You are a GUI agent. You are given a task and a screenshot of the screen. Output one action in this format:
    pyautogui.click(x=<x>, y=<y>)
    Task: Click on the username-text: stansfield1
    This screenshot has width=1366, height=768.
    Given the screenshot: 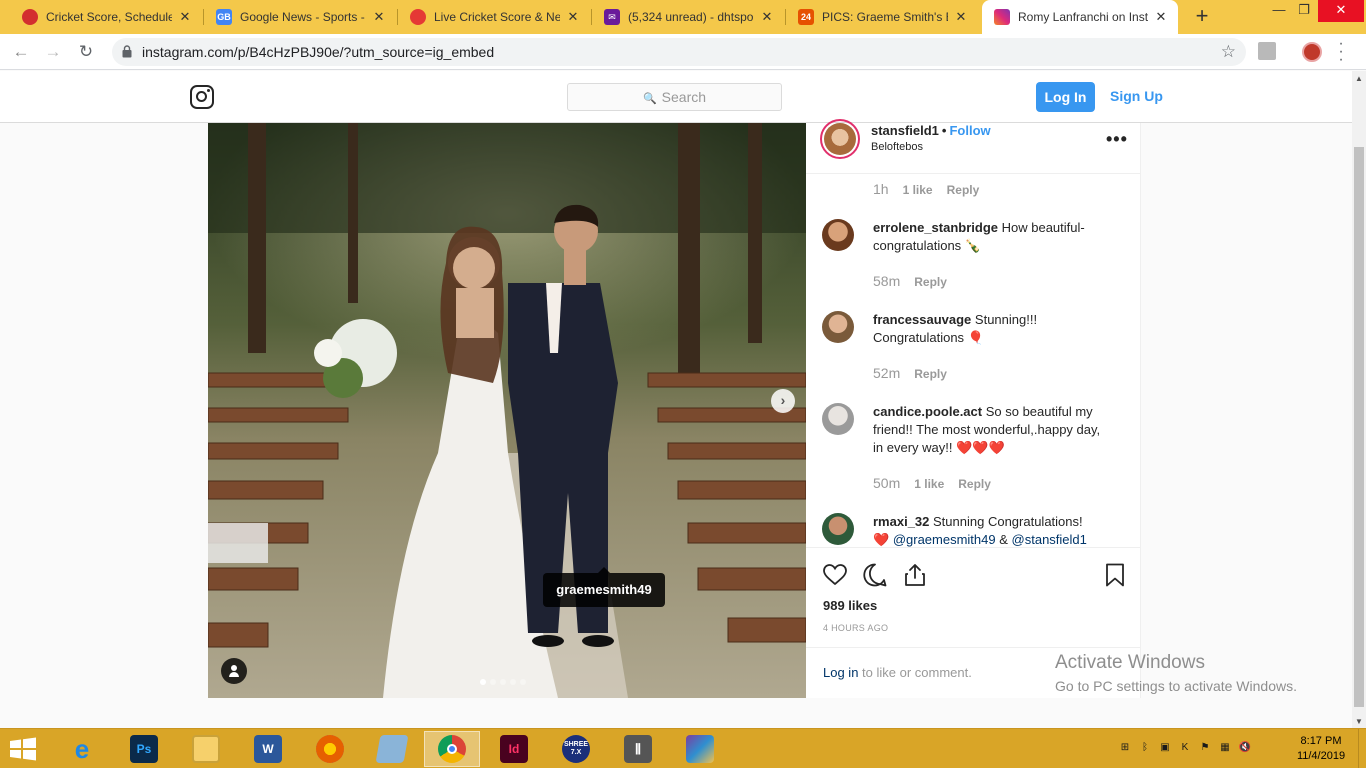 What is the action you would take?
    pyautogui.click(x=905, y=130)
    